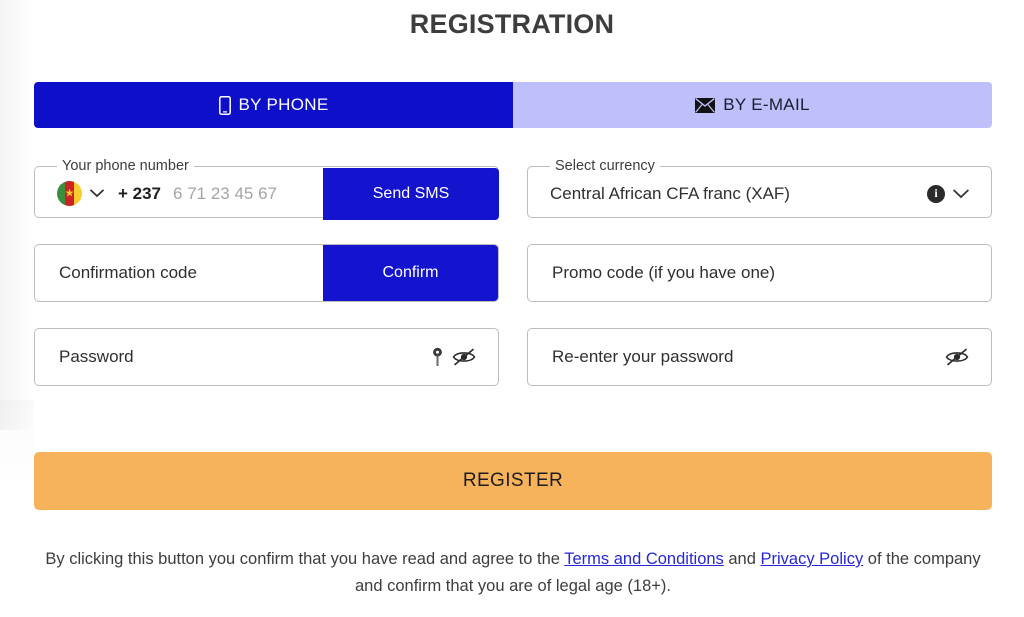 The image size is (1024, 617). Describe the element at coordinates (411, 193) in the screenshot. I see `send-sms-button: Send SMS` at that location.